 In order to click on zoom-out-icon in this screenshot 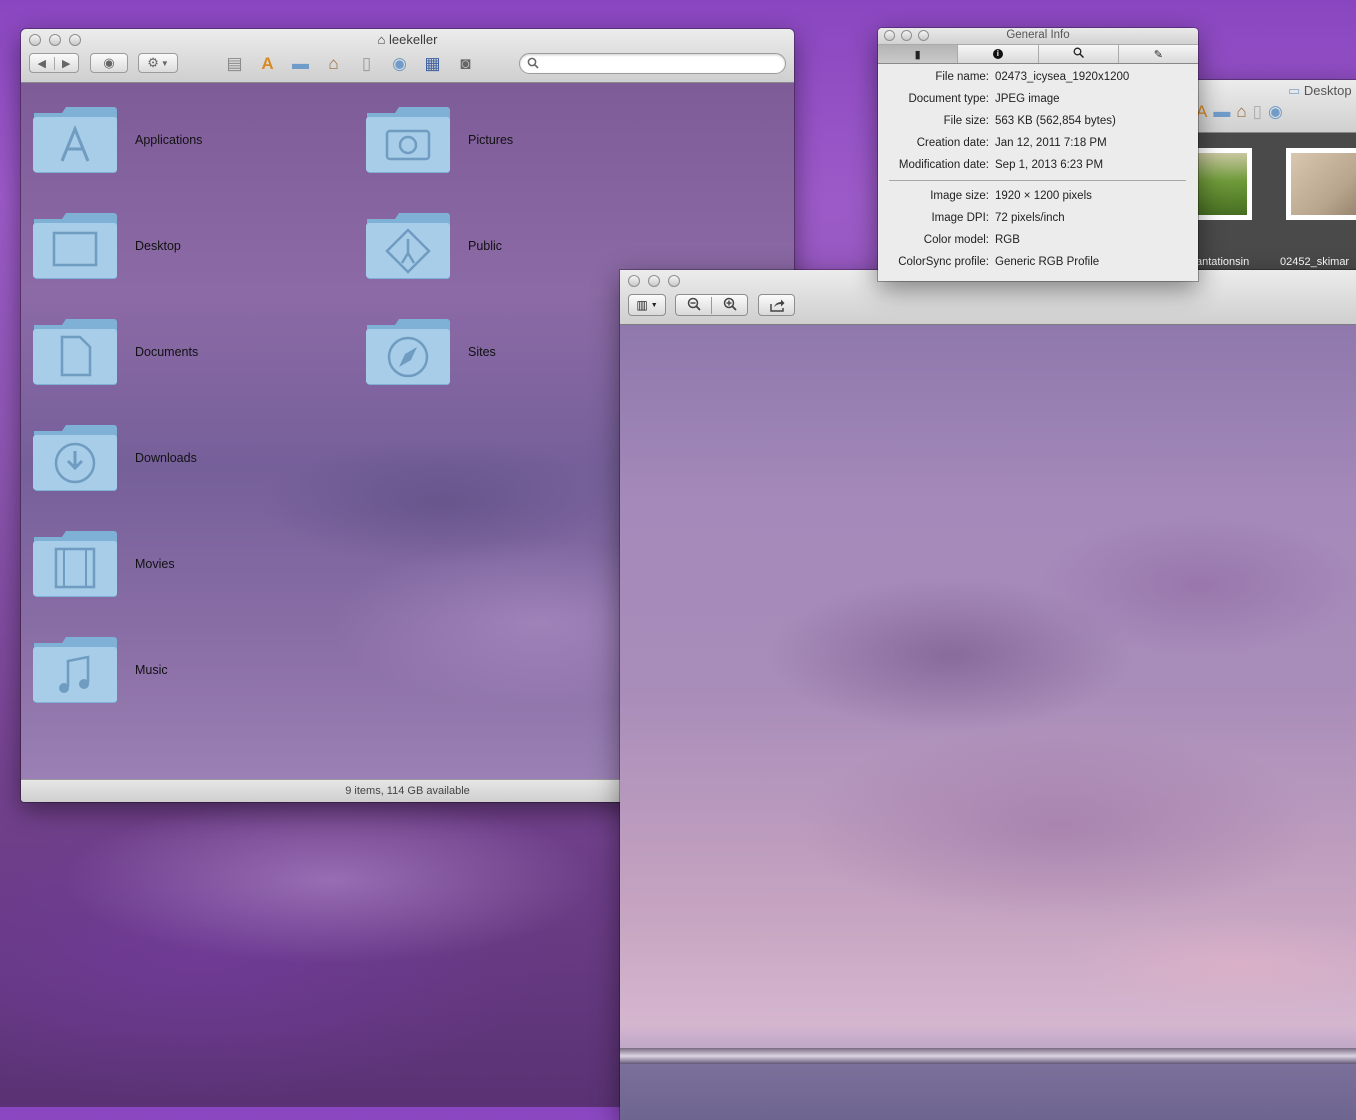, I will do `click(694, 304)`.